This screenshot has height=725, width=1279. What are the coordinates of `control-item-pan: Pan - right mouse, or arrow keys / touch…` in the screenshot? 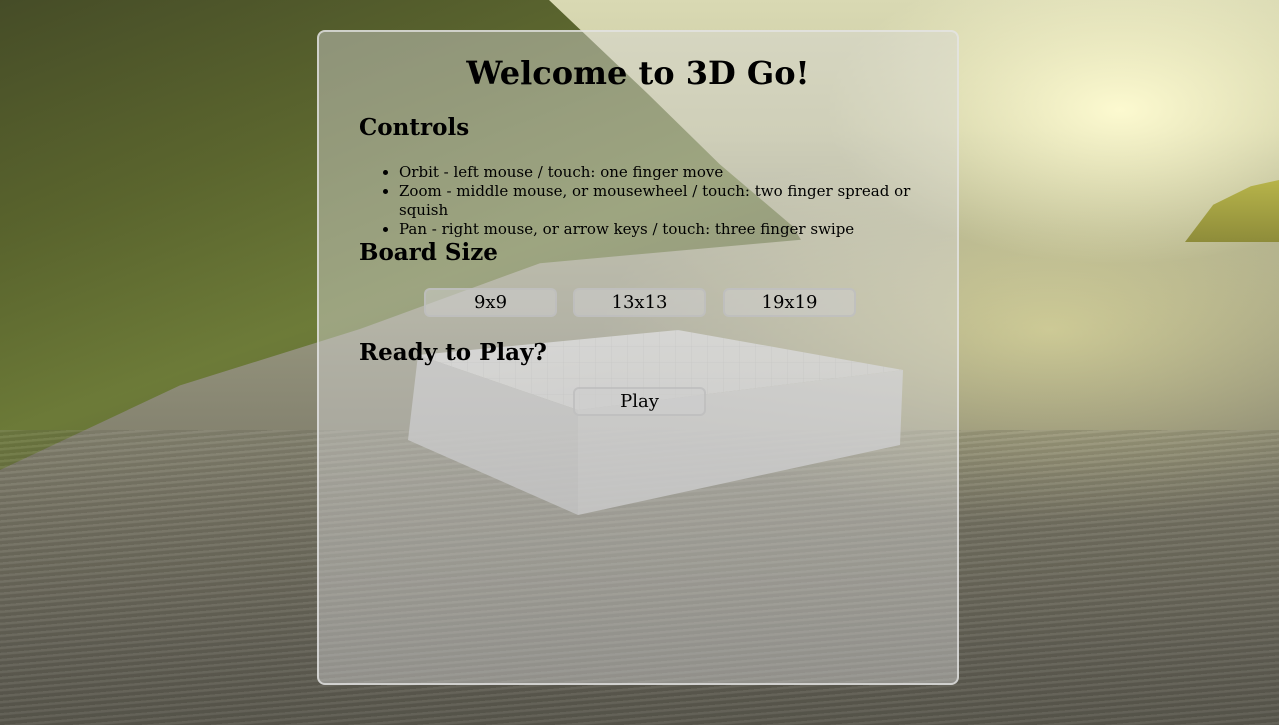 It's located at (678, 229).